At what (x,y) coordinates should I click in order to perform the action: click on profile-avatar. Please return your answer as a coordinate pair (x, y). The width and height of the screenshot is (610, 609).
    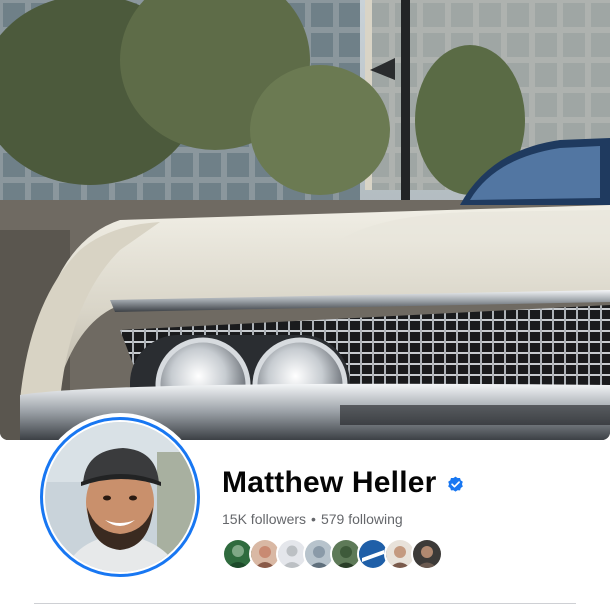
    Looking at the image, I should click on (120, 497).